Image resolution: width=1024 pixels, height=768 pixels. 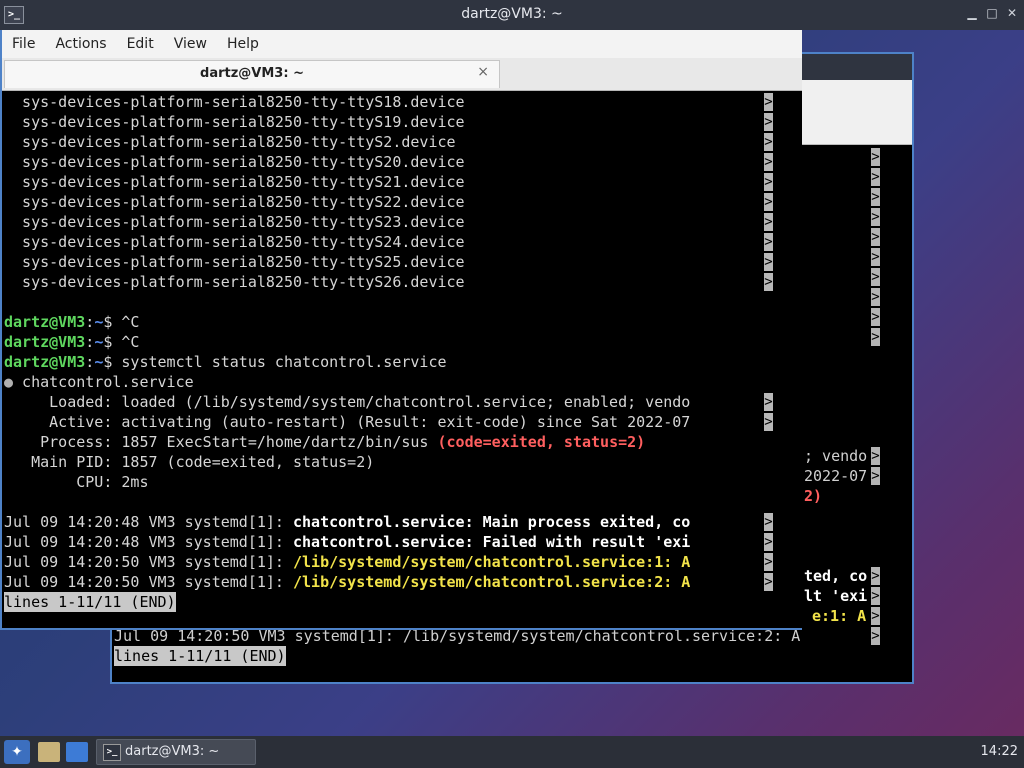 What do you see at coordinates (836, 576) in the screenshot?
I see `bg-log-fragment: ted, co` at bounding box center [836, 576].